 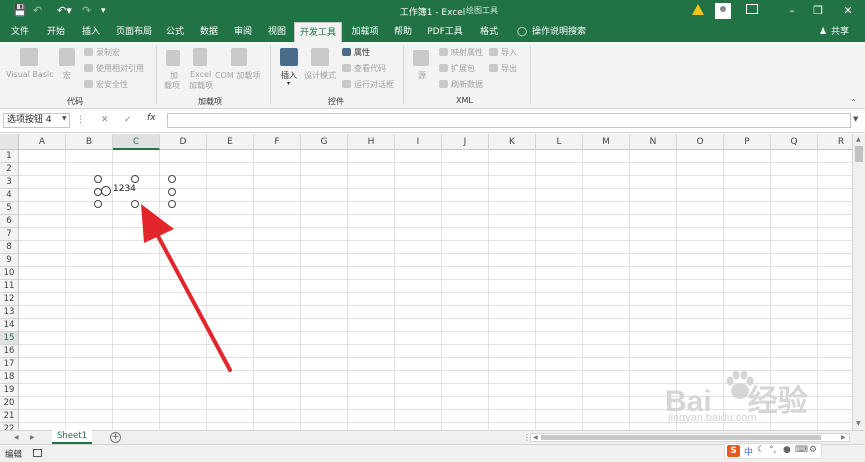 What do you see at coordinates (422, 75) in the screenshot?
I see `xml-source-button: 源` at bounding box center [422, 75].